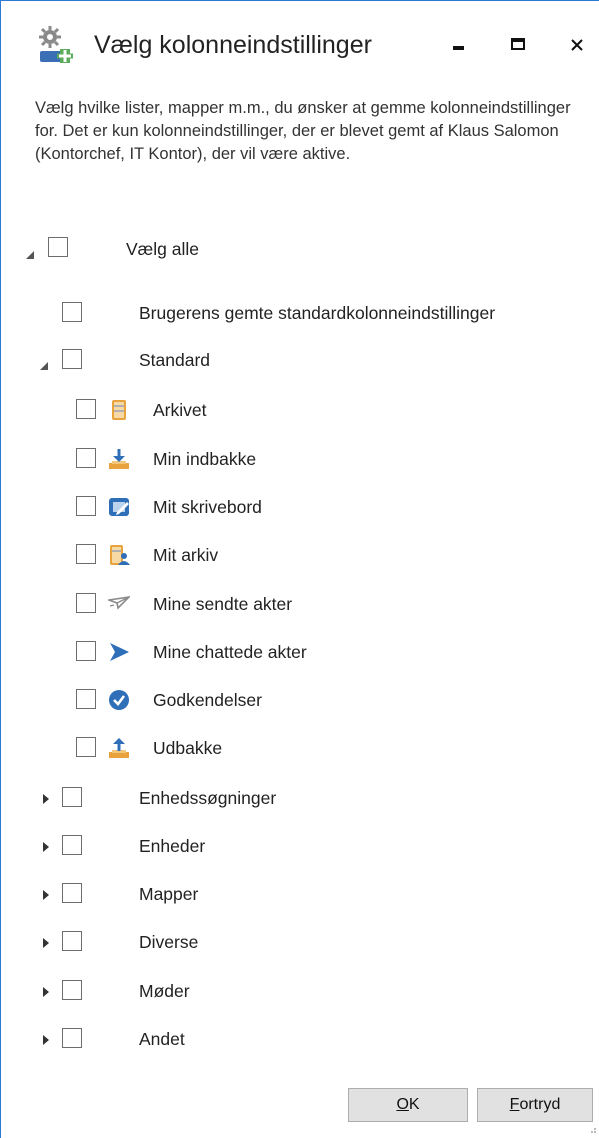 The width and height of the screenshot is (599, 1138). What do you see at coordinates (86, 458) in the screenshot?
I see `min-indbakke-checkbox` at bounding box center [86, 458].